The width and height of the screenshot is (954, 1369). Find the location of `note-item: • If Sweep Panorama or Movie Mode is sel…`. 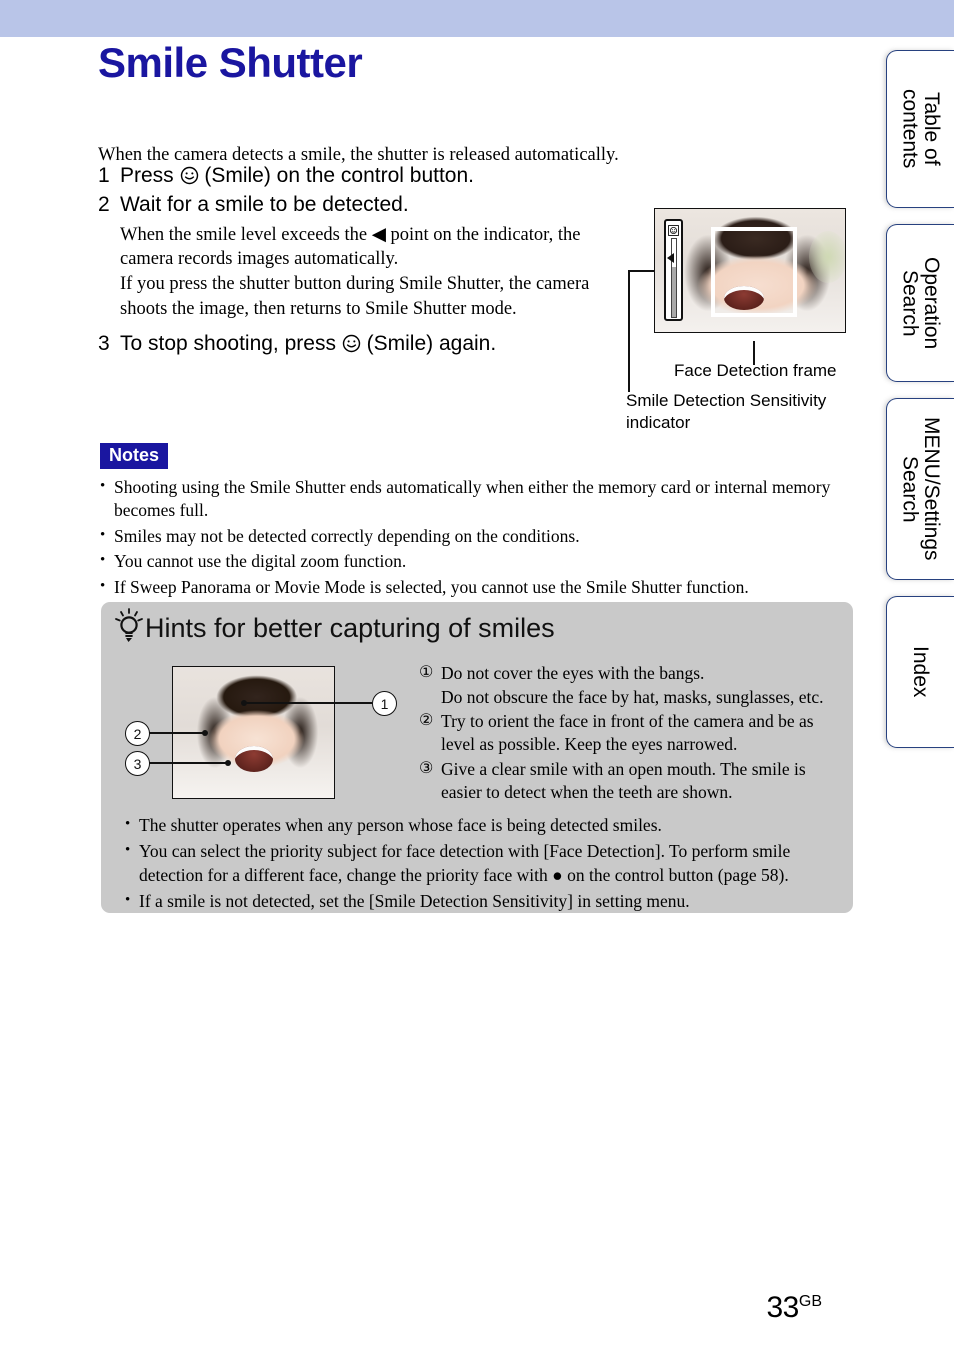

note-item: • If Sweep Panorama or Movie Mode is sel… is located at coordinates (478, 587).